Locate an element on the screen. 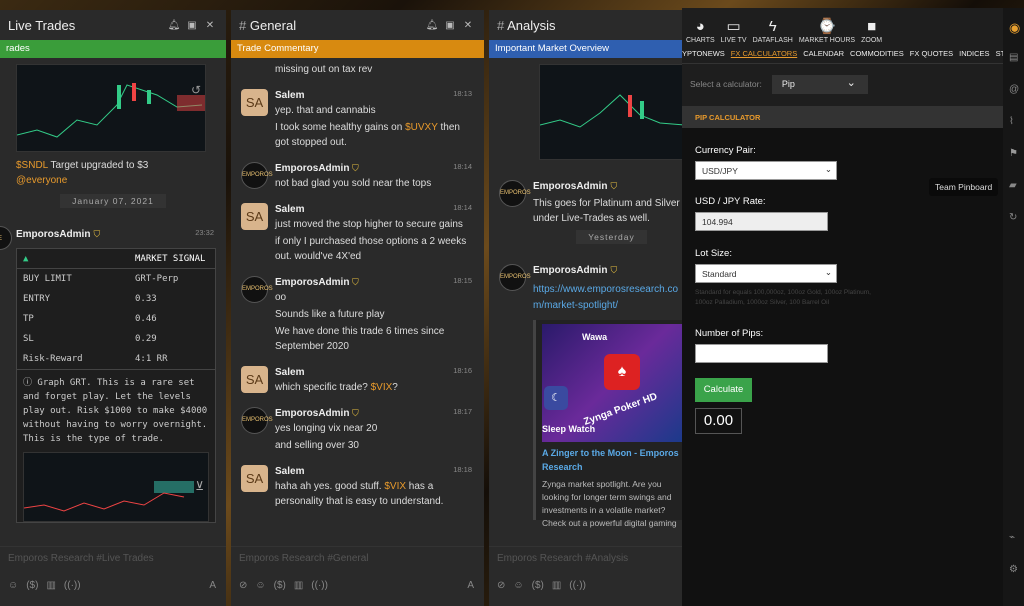 The height and width of the screenshot is (606, 1024). paperclip-icon: ⌇ is located at coordinates (1011, 121).